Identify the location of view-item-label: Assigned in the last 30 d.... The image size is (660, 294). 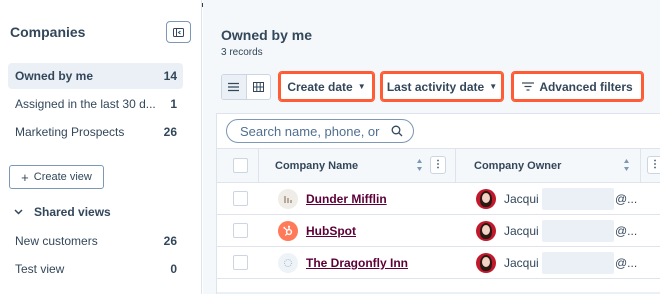
(85, 104).